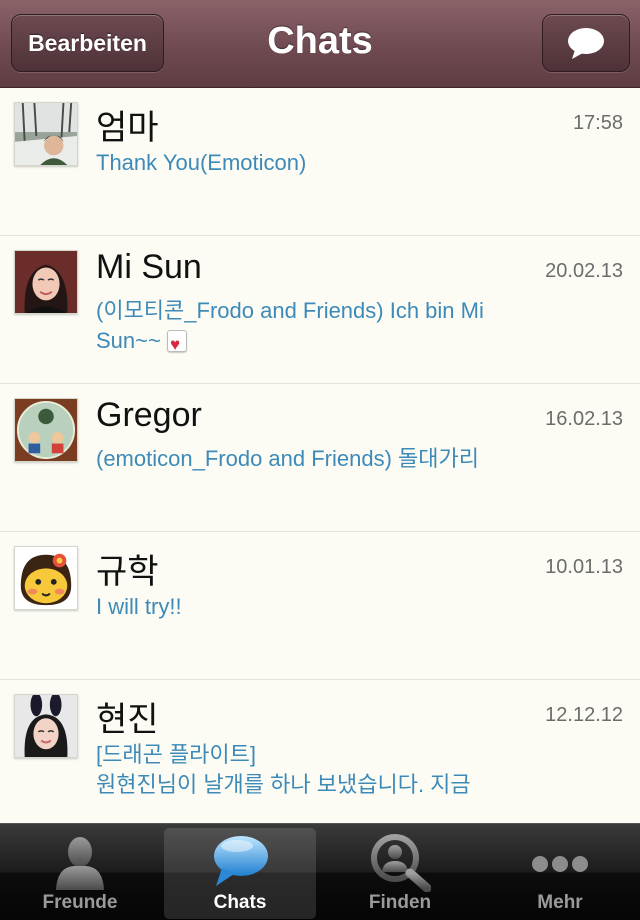 The image size is (640, 920). What do you see at coordinates (201, 162) in the screenshot?
I see `chat-preview: Thank You(Emoticon)` at bounding box center [201, 162].